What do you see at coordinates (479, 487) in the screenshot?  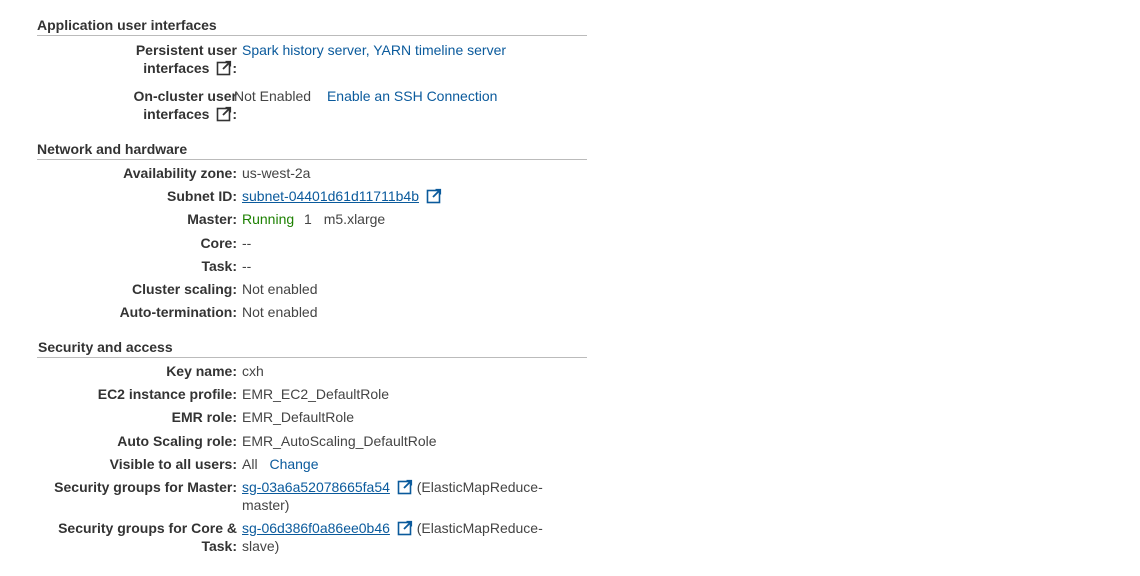 I see `sg-master-name: (ElasticMapReduce-` at bounding box center [479, 487].